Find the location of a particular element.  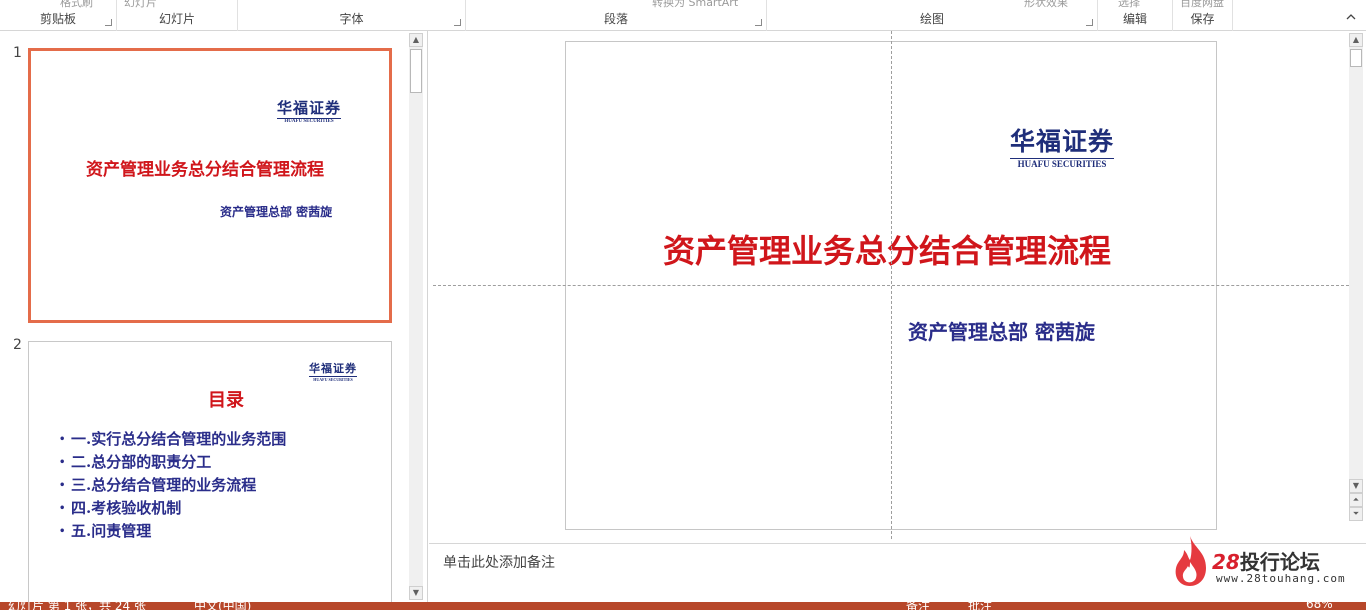

horizontal-guide is located at coordinates (891, 285).